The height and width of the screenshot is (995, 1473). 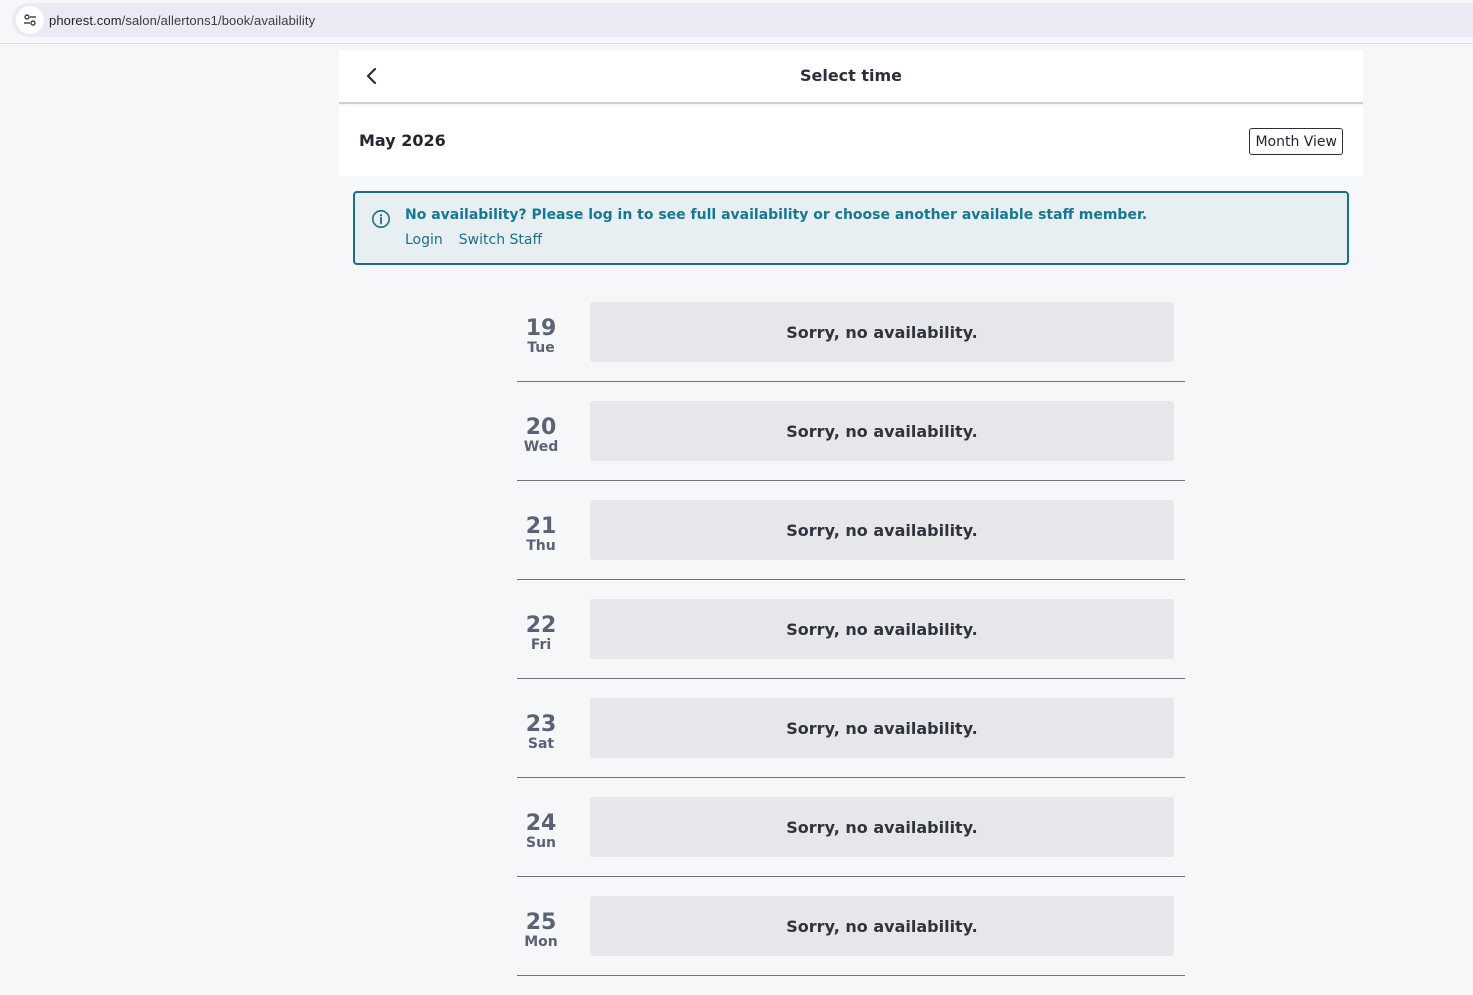 What do you see at coordinates (851, 141) in the screenshot?
I see `month-bar: May 2026 Month View` at bounding box center [851, 141].